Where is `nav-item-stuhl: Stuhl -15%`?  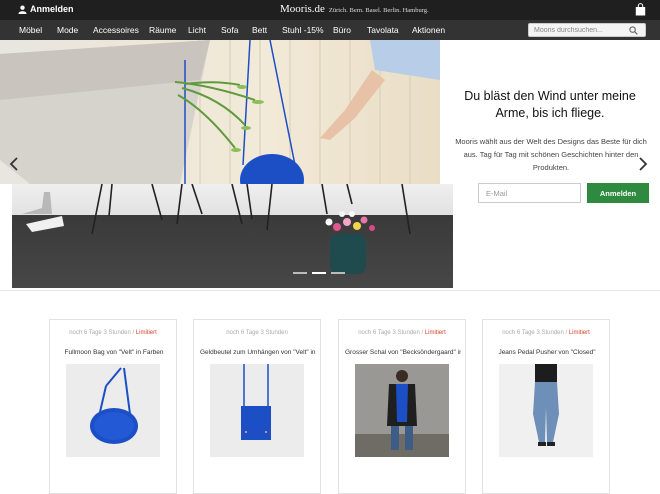 nav-item-stuhl: Stuhl -15% is located at coordinates (303, 30).